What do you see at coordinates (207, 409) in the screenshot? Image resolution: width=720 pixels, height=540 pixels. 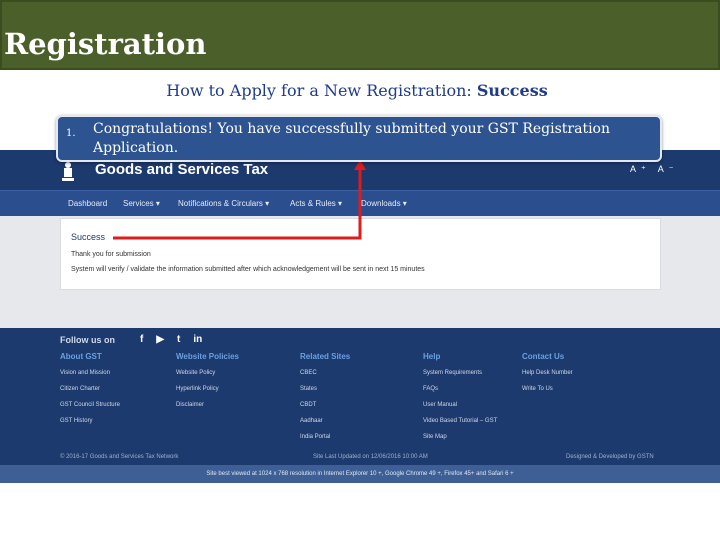 I see `footer-link: Disclaimer` at bounding box center [207, 409].